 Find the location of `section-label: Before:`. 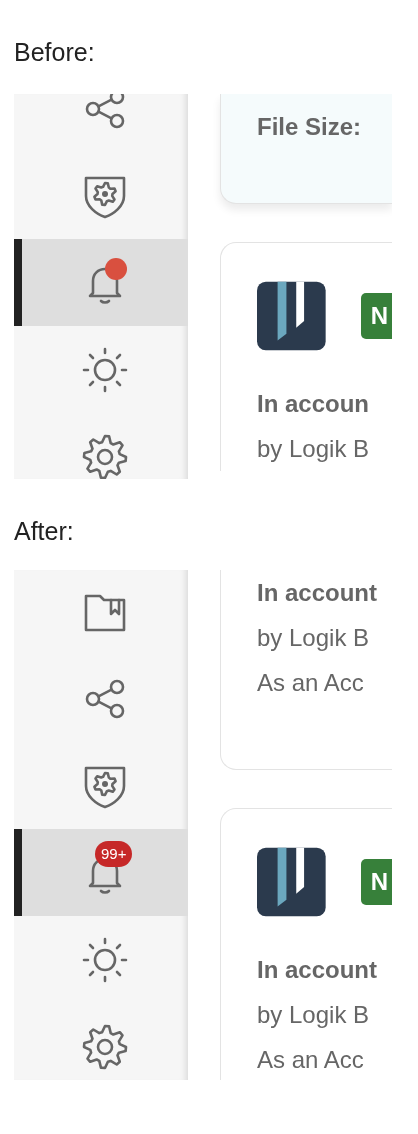

section-label: Before: is located at coordinates (55, 52).